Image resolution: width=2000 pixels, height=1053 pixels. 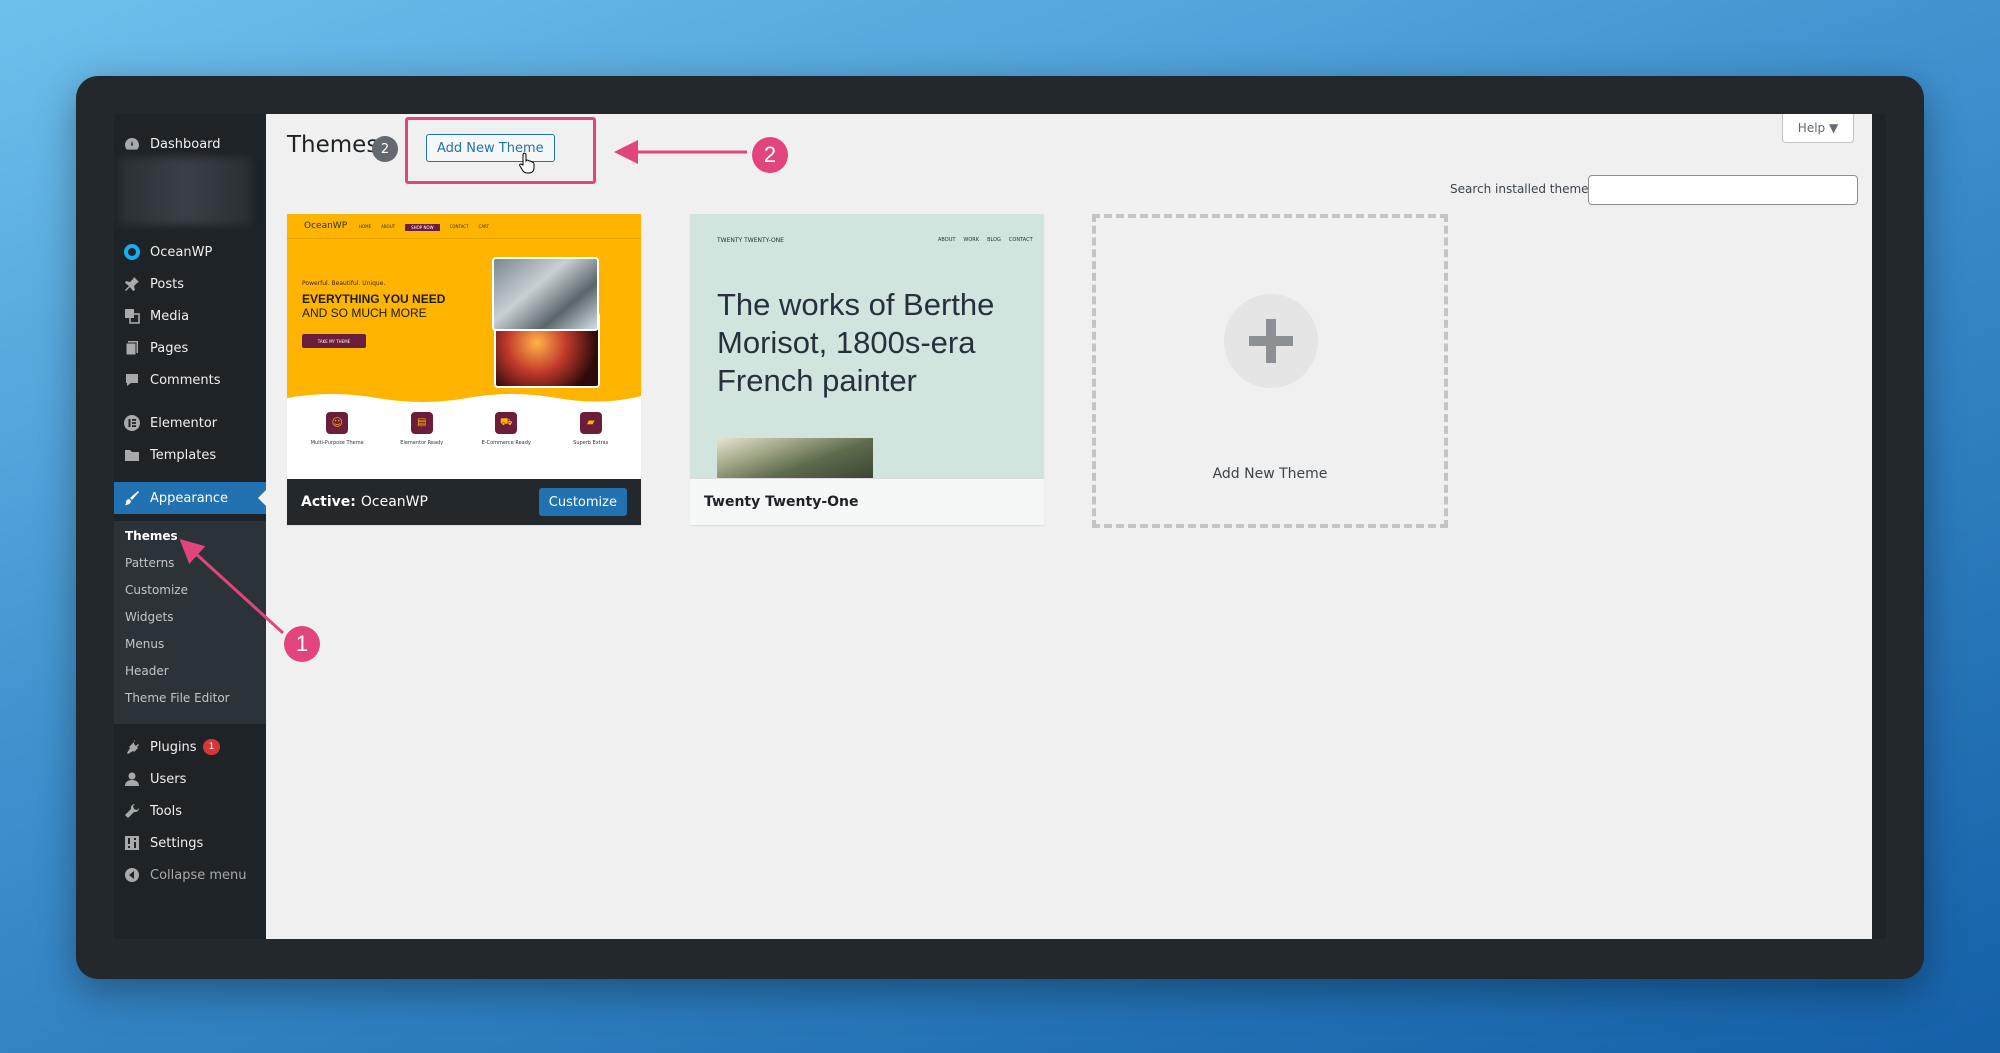 What do you see at coordinates (527, 163) in the screenshot?
I see `hand-cursor-icon` at bounding box center [527, 163].